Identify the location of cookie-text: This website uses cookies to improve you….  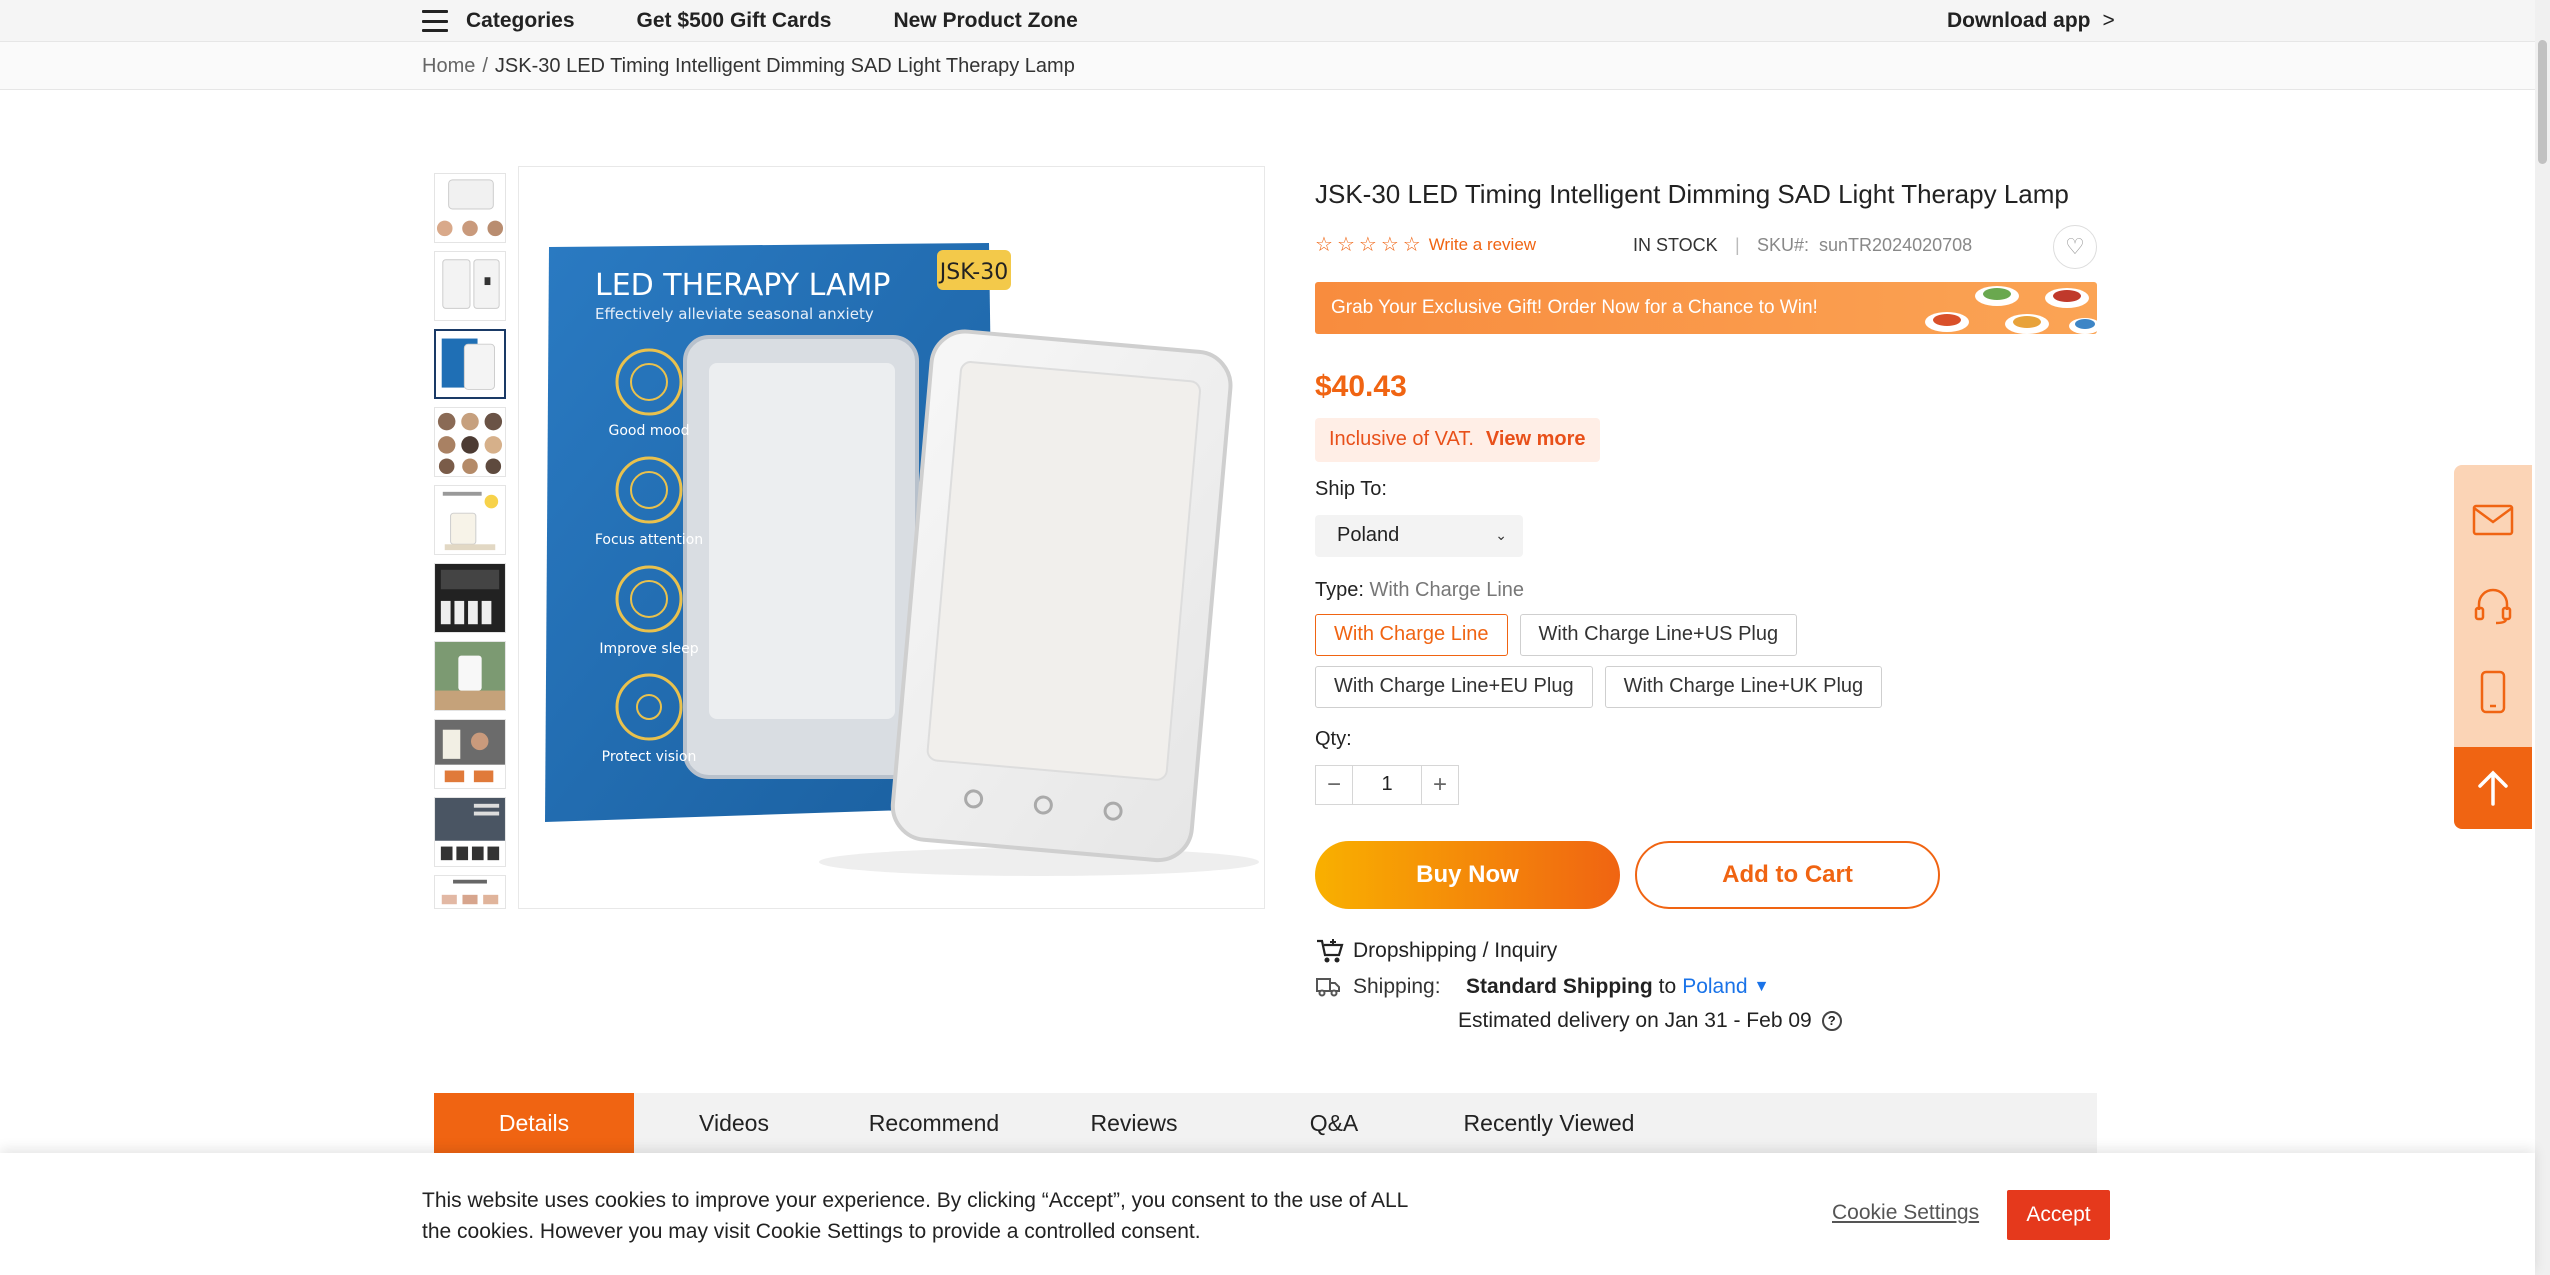
(915, 1216).